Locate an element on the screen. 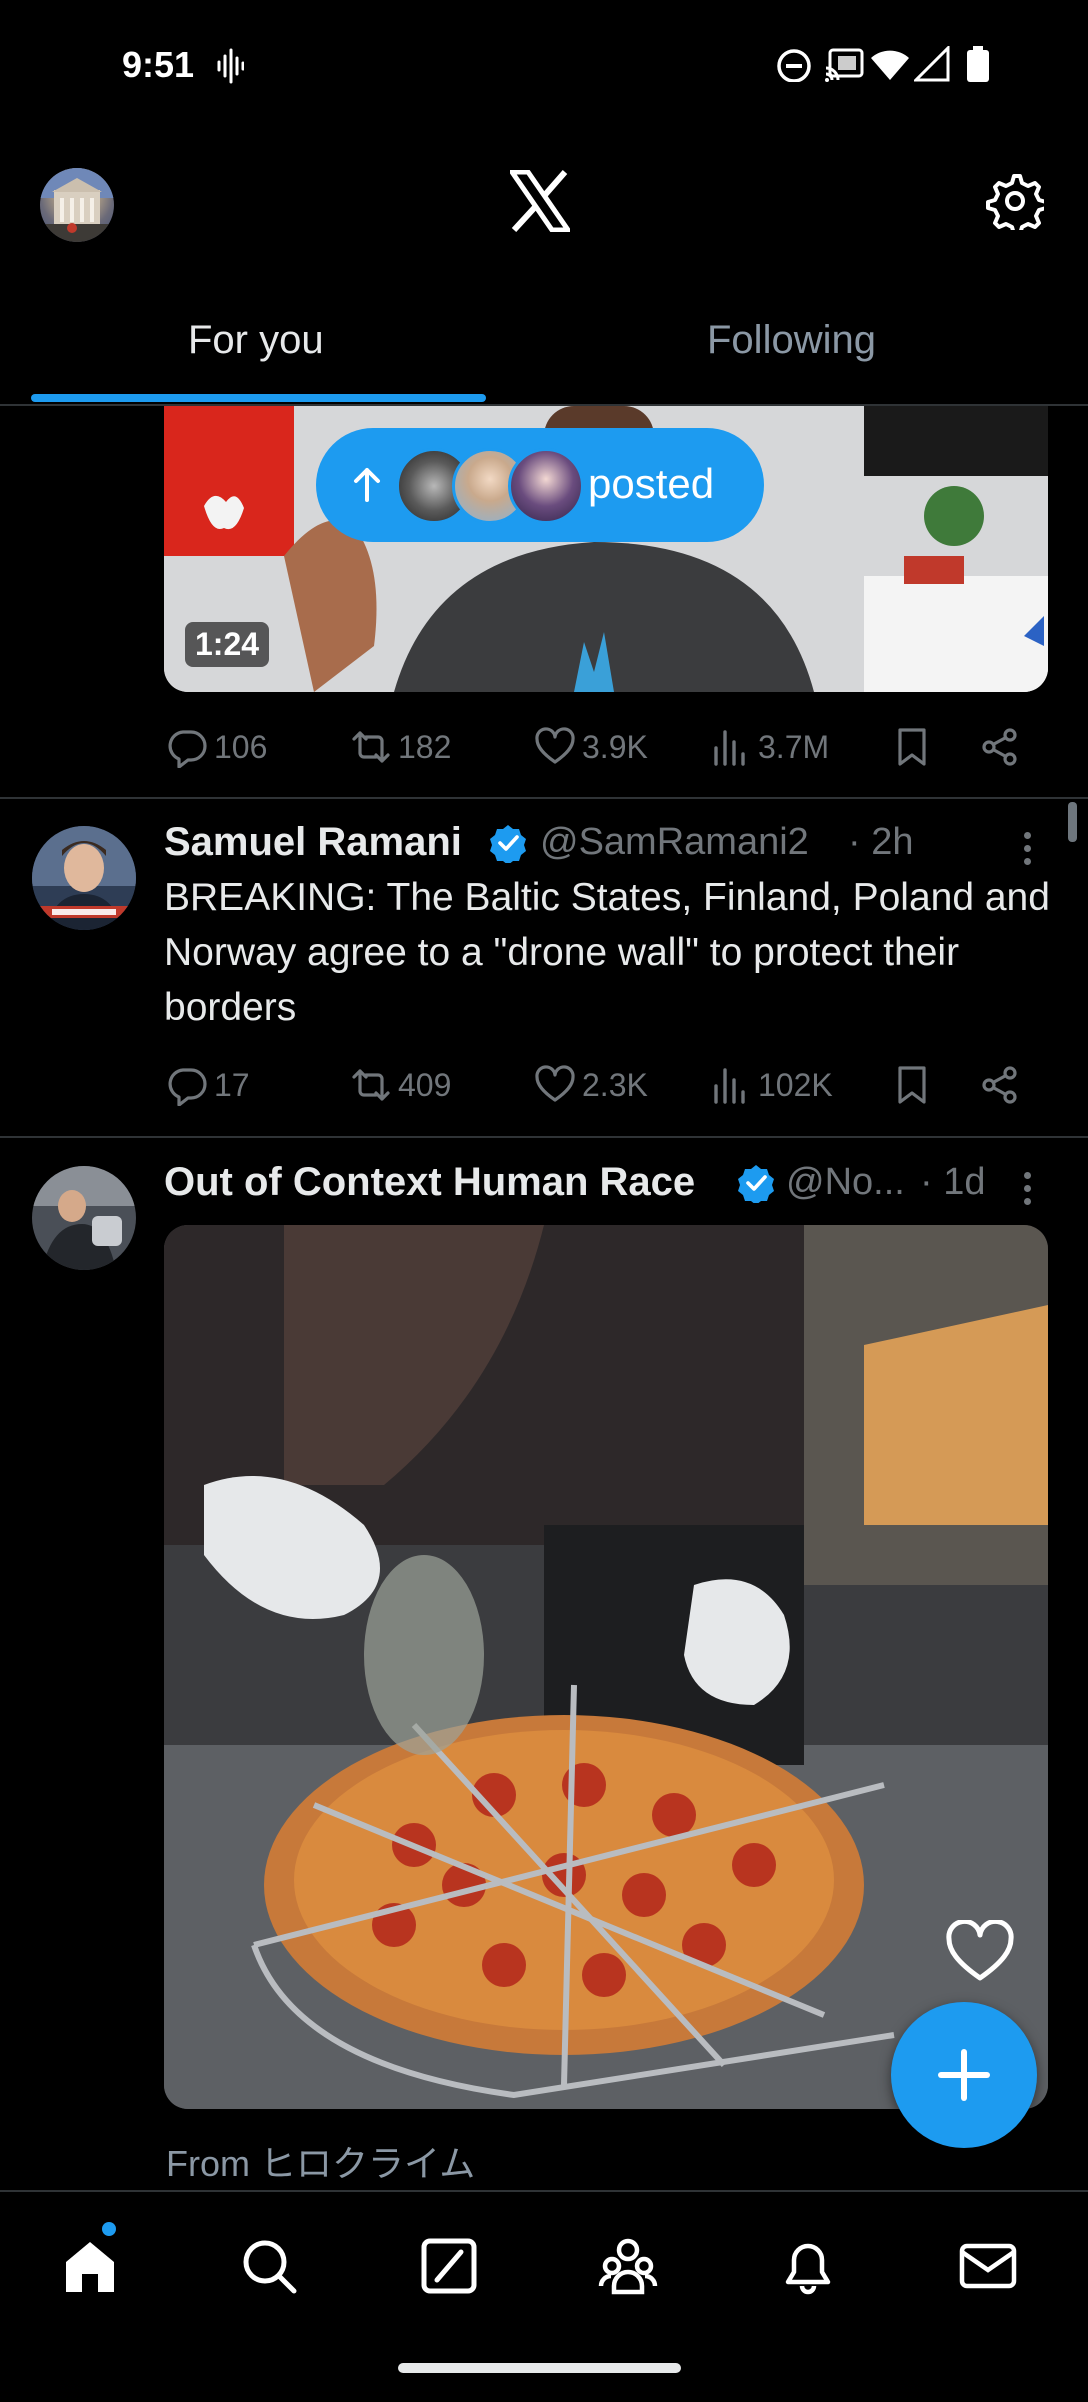  communities-icon is located at coordinates (628, 2266).